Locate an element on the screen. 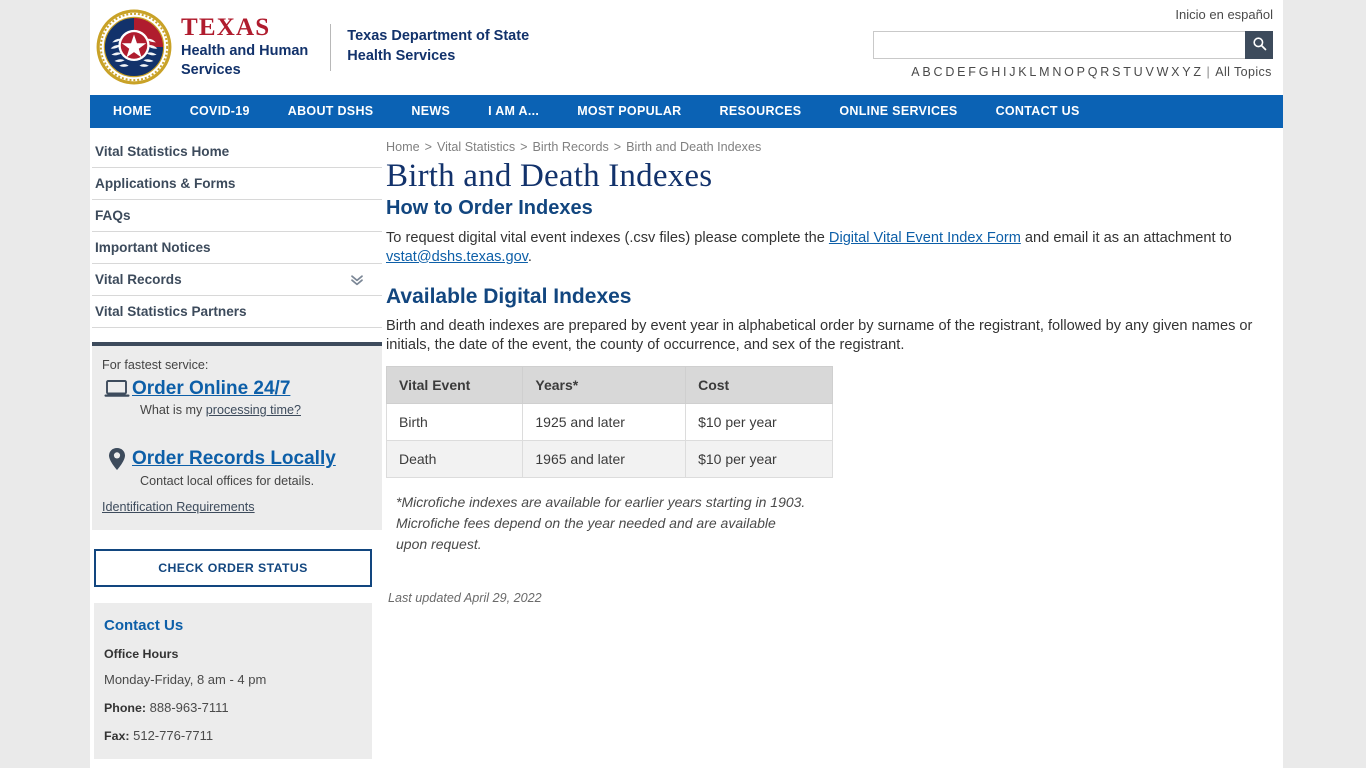  alpha-link-r: R is located at coordinates (1105, 72).